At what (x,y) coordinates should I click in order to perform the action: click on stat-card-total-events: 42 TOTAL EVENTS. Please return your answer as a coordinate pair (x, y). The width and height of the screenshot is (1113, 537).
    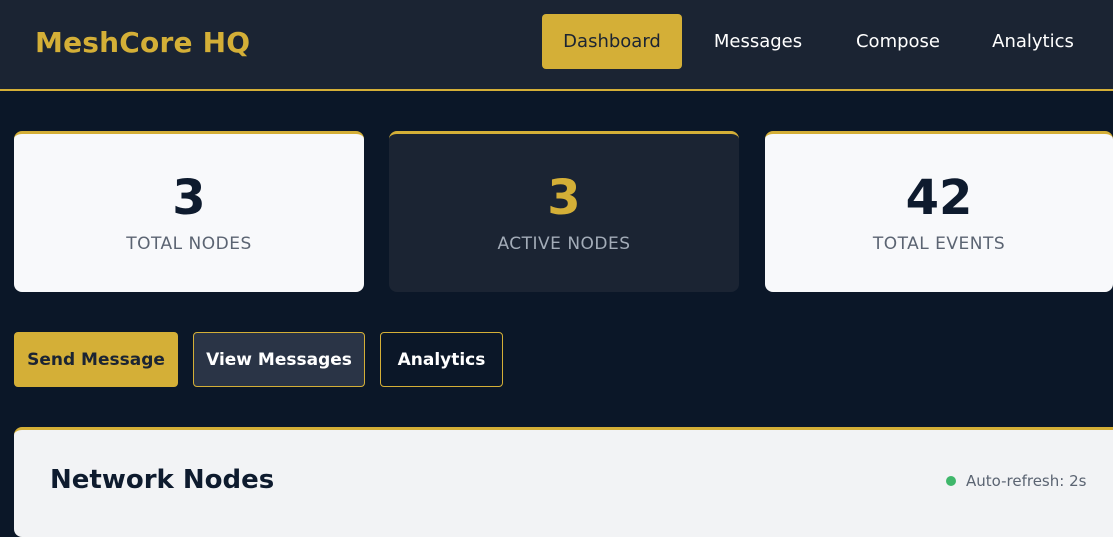
    Looking at the image, I should click on (939, 211).